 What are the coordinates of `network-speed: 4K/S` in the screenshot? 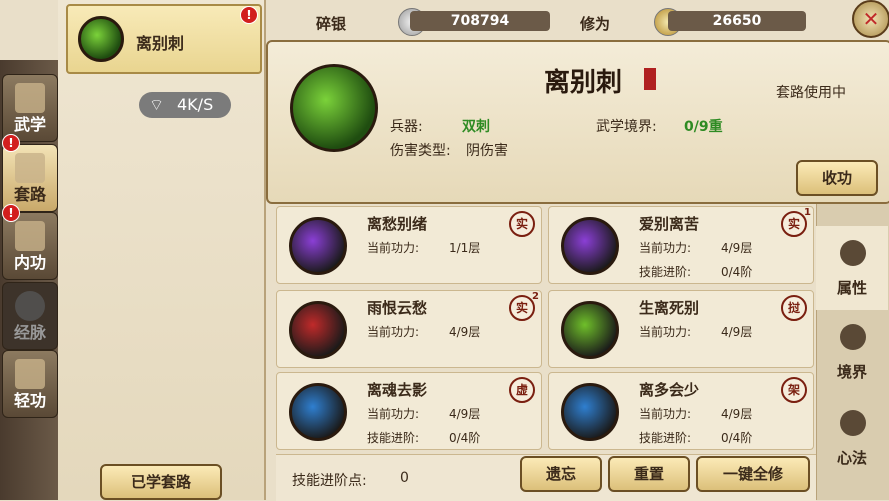 It's located at (195, 104).